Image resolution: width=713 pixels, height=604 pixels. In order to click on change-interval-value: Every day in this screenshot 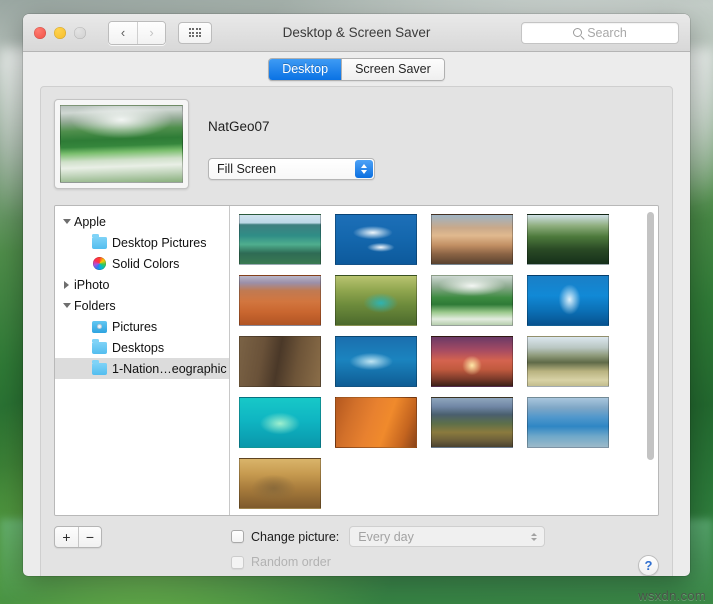, I will do `click(386, 536)`.